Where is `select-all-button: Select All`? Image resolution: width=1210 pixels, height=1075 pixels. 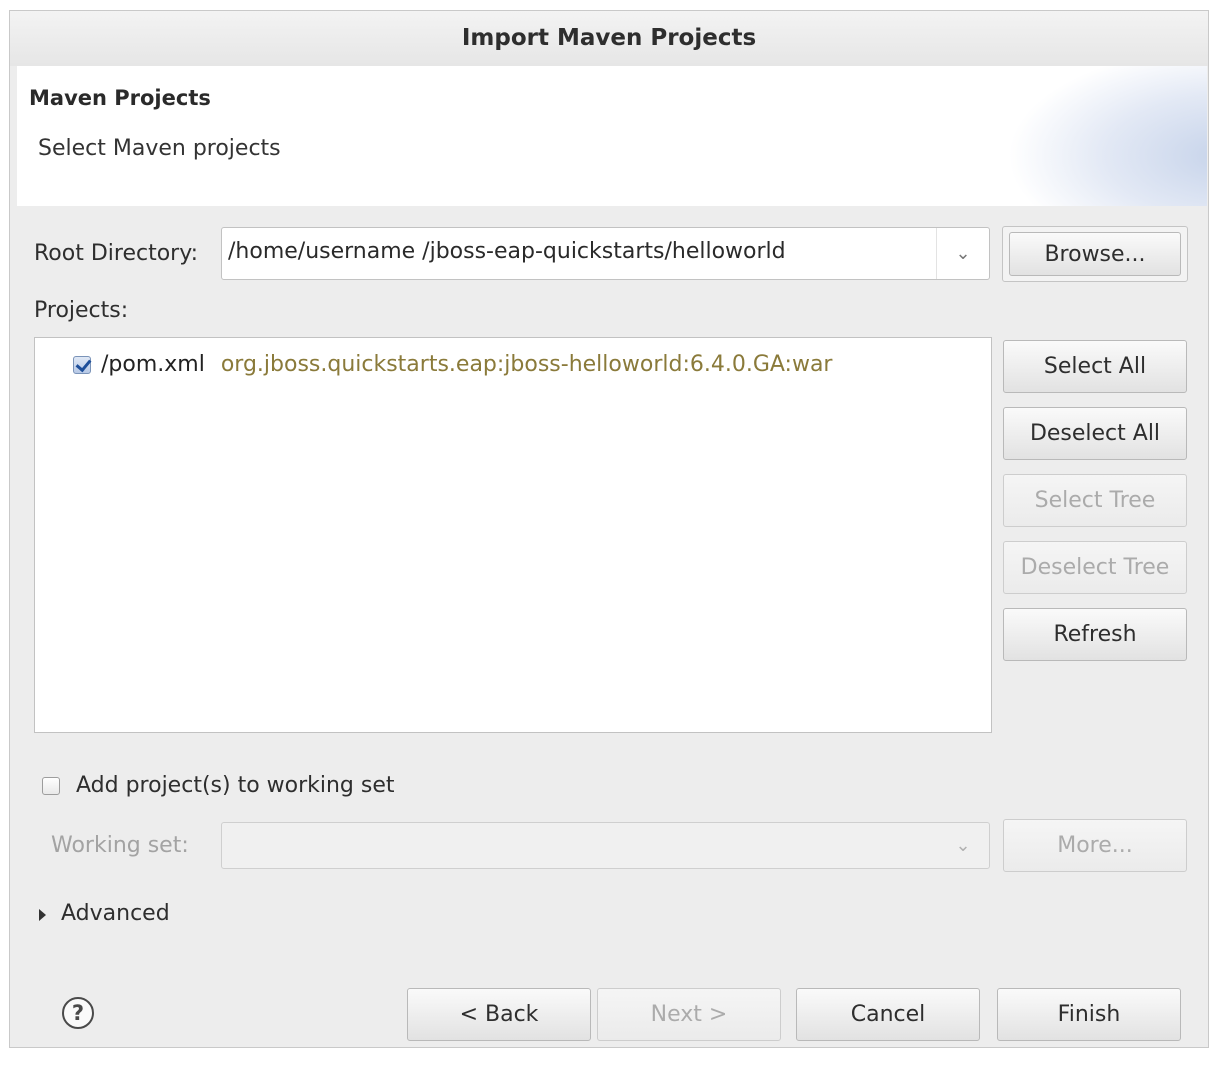
select-all-button: Select All is located at coordinates (1095, 366).